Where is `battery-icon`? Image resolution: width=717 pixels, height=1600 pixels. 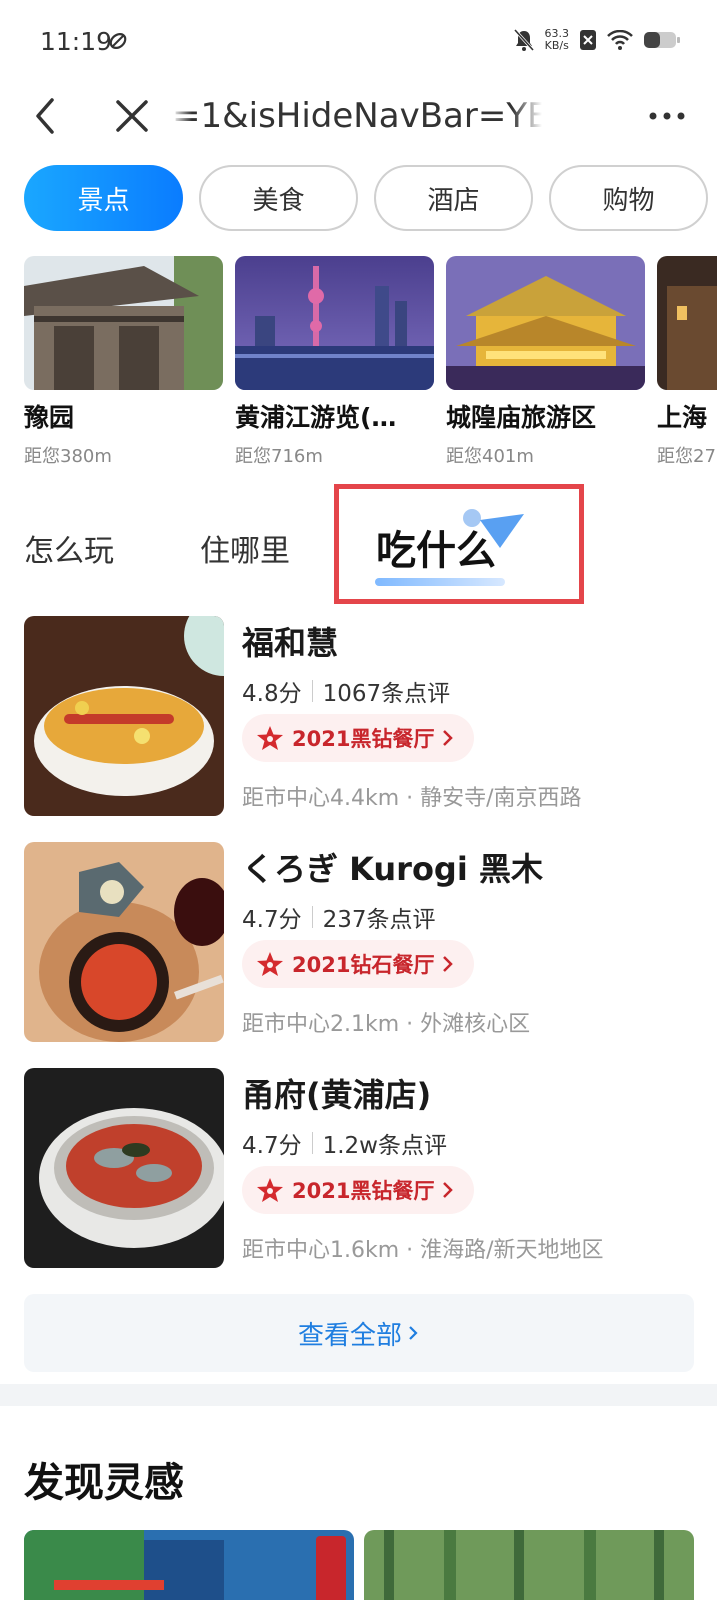 battery-icon is located at coordinates (662, 40).